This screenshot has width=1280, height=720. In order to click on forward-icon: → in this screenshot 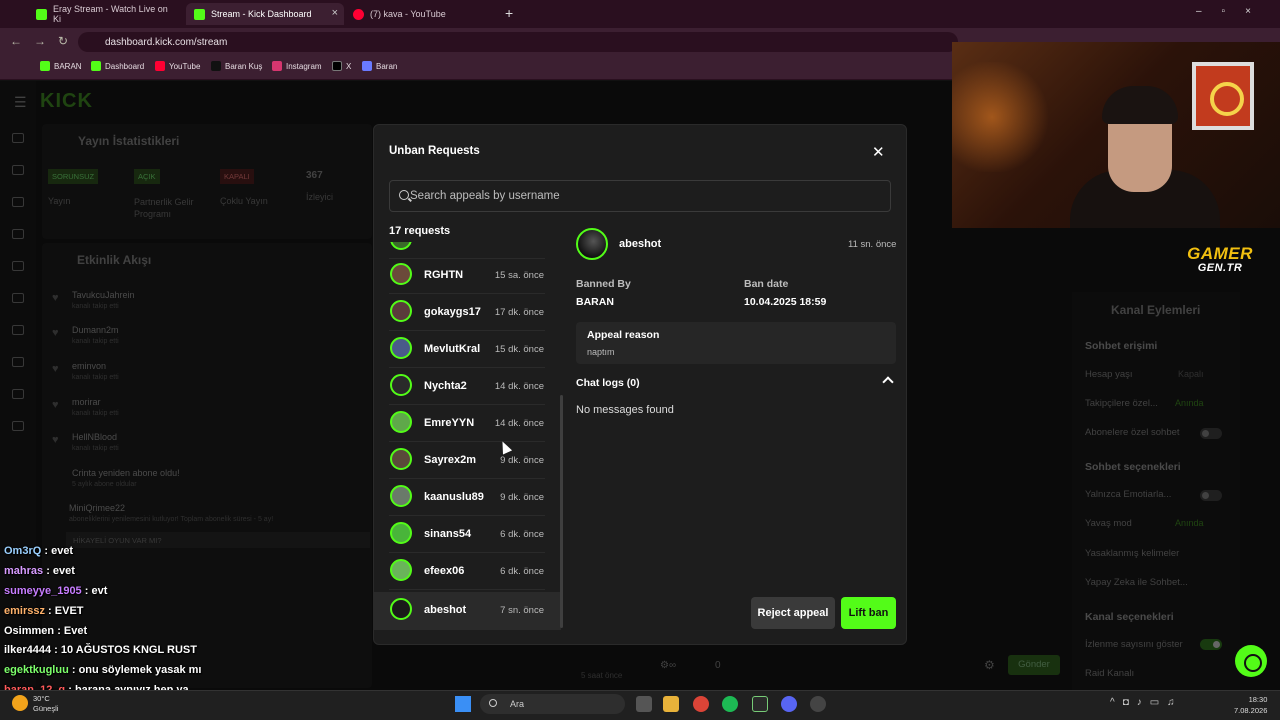, I will do `click(40, 41)`.